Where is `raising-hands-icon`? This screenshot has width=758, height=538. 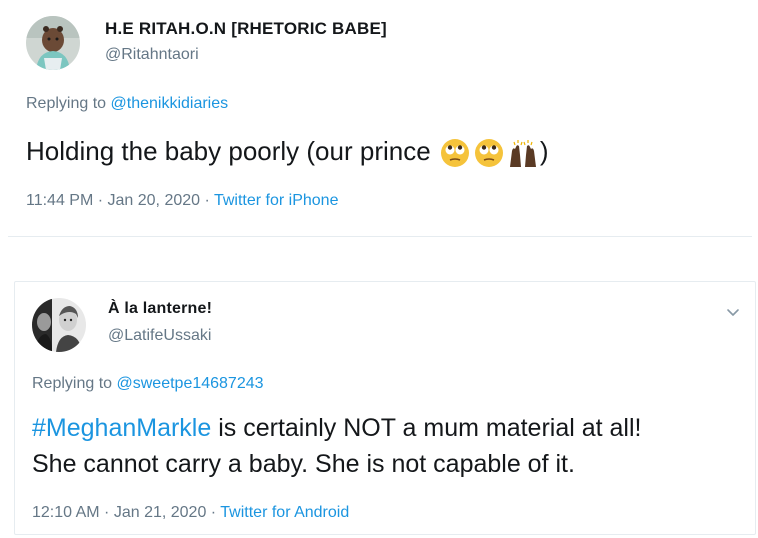
raising-hands-icon is located at coordinates (522, 154).